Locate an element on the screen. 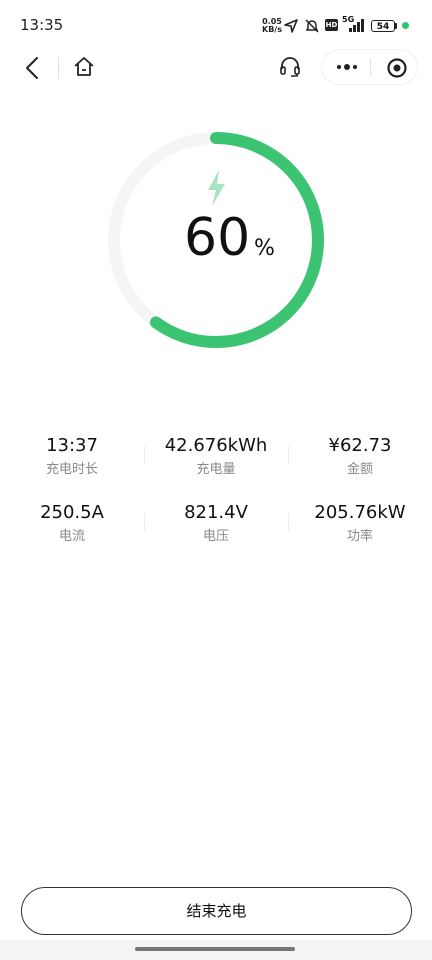 The width and height of the screenshot is (432, 960). charge-percent: 60 is located at coordinates (217, 238).